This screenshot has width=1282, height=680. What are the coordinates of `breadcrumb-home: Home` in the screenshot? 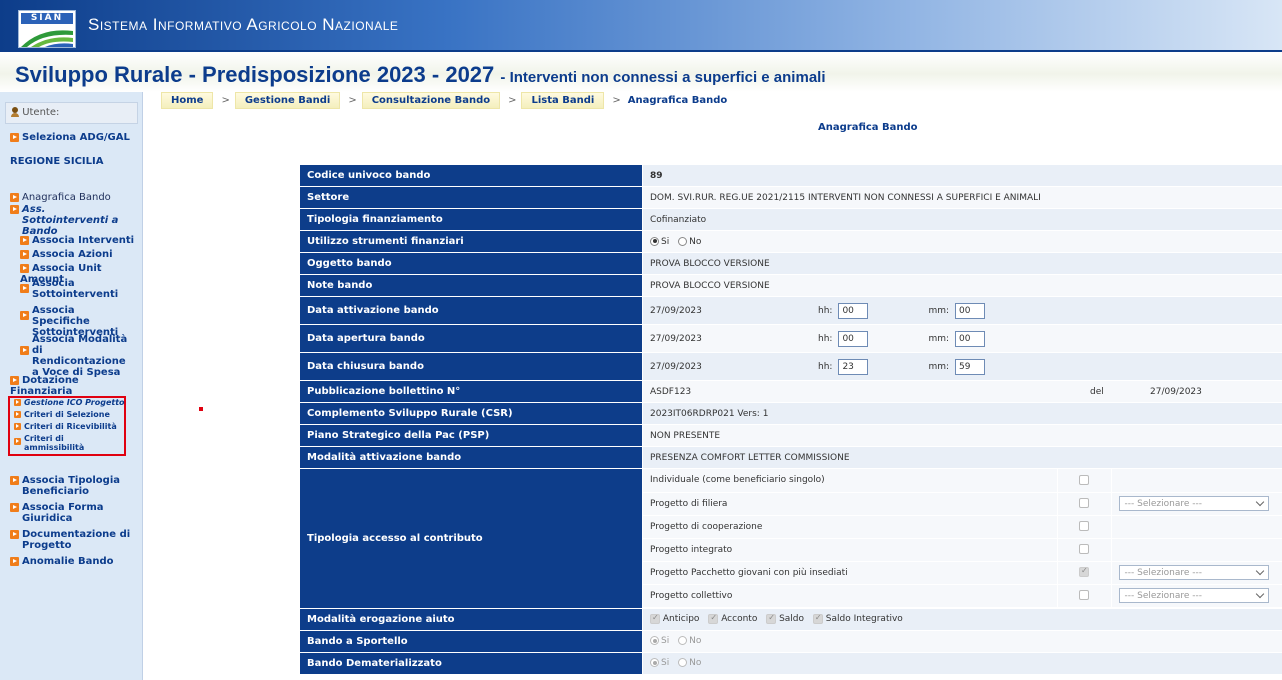 It's located at (187, 100).